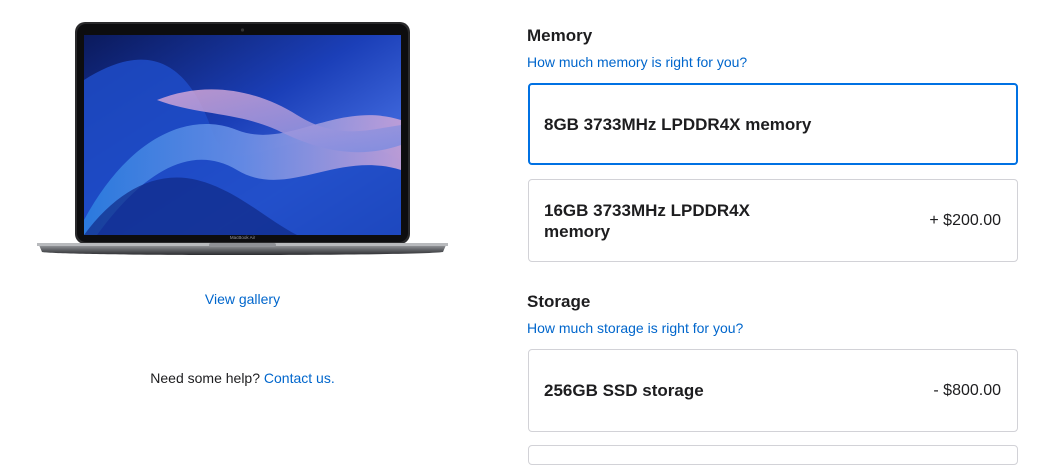  Describe the element at coordinates (773, 220) in the screenshot. I see `memory-option-16gb: 16GB 3733MHz LPDDR4X memory + $200.00` at that location.